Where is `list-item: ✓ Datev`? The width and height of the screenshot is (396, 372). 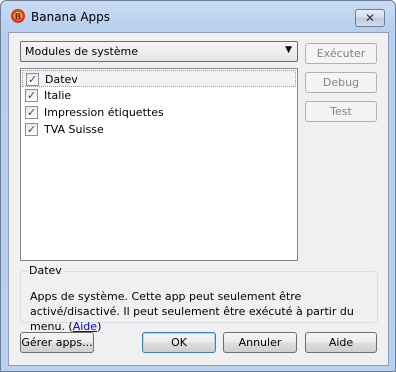 list-item: ✓ Datev is located at coordinates (159, 78).